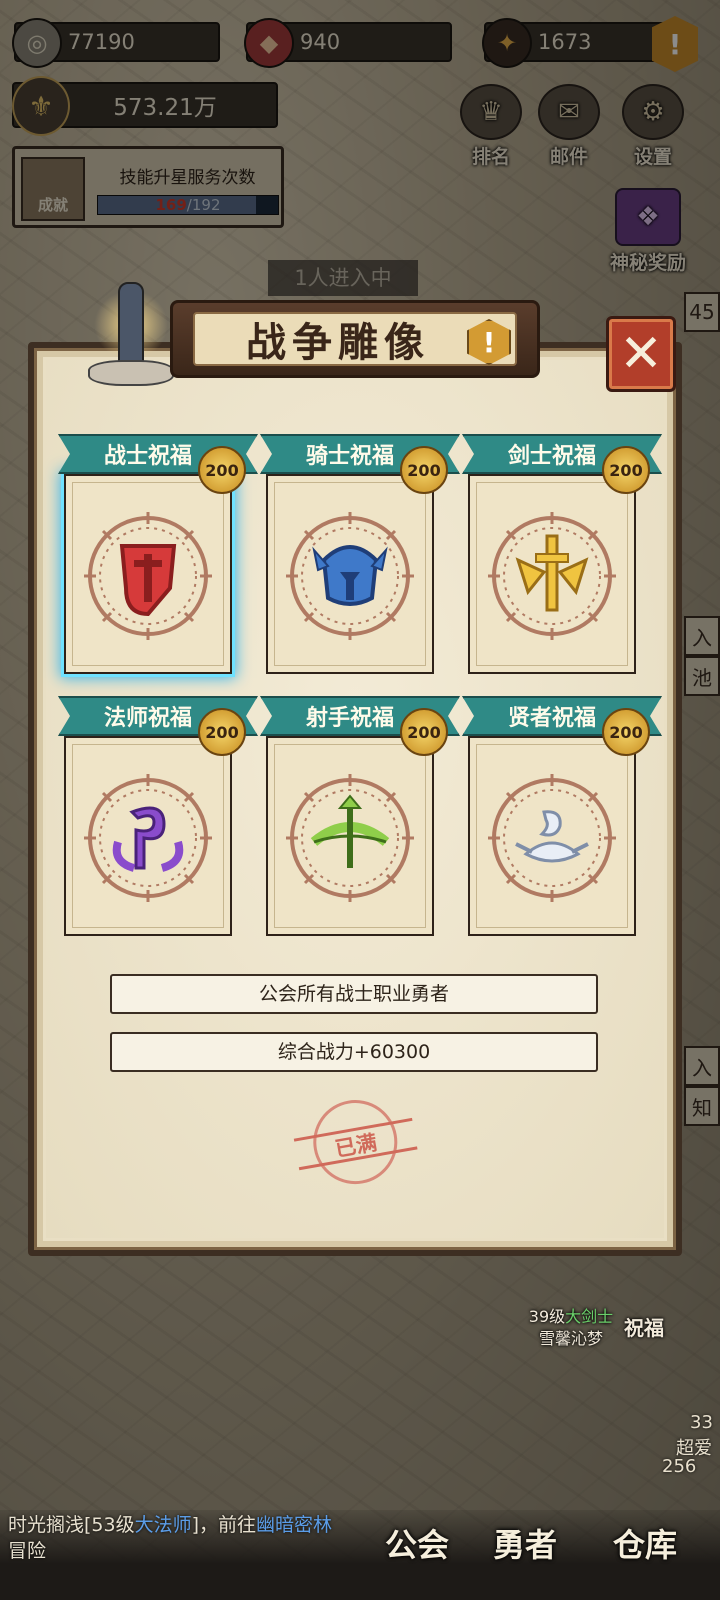 Image resolution: width=720 pixels, height=1600 pixels. Describe the element at coordinates (570, 1338) in the screenshot. I see `hero-name: 雪馨沁梦` at that location.